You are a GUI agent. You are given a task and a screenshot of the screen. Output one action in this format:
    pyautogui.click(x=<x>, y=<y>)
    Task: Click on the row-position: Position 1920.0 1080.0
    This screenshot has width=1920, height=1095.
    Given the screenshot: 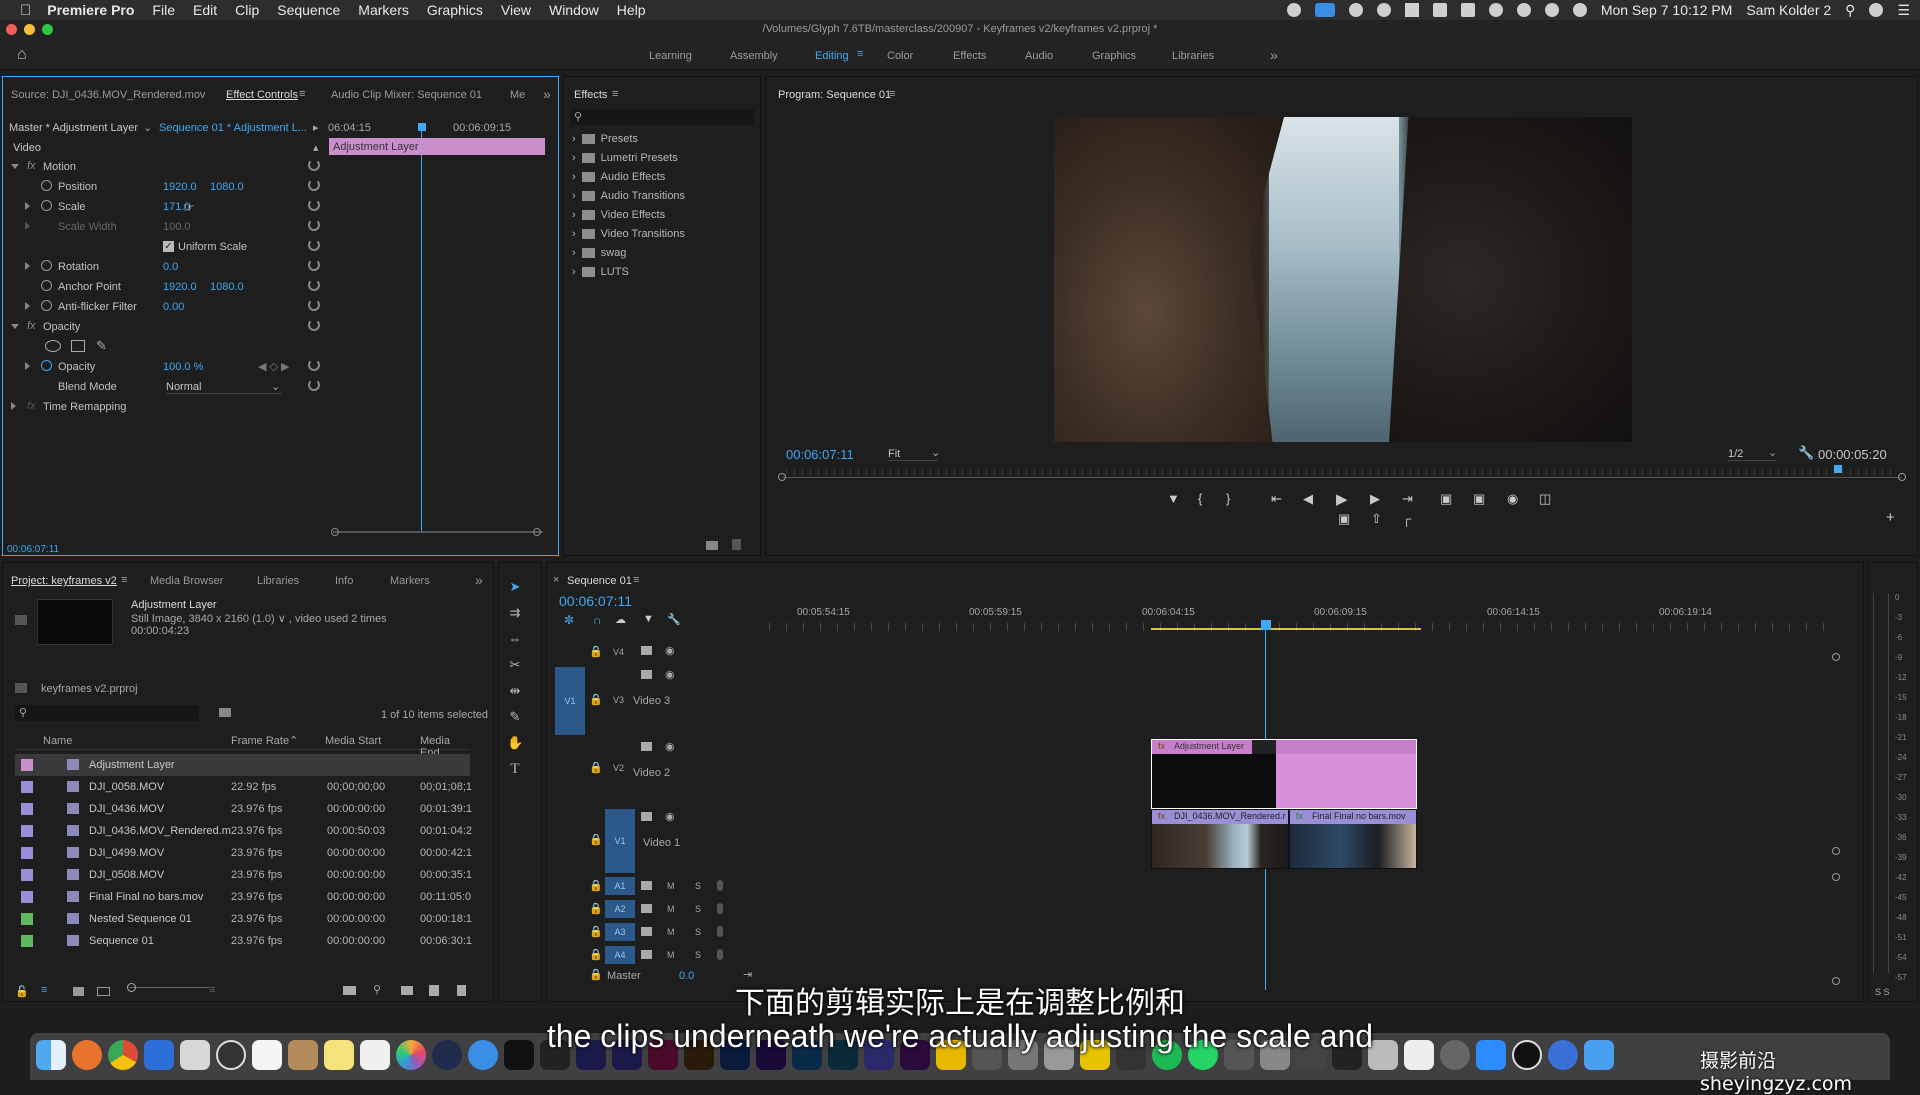 What is the action you would take?
    pyautogui.click(x=165, y=187)
    